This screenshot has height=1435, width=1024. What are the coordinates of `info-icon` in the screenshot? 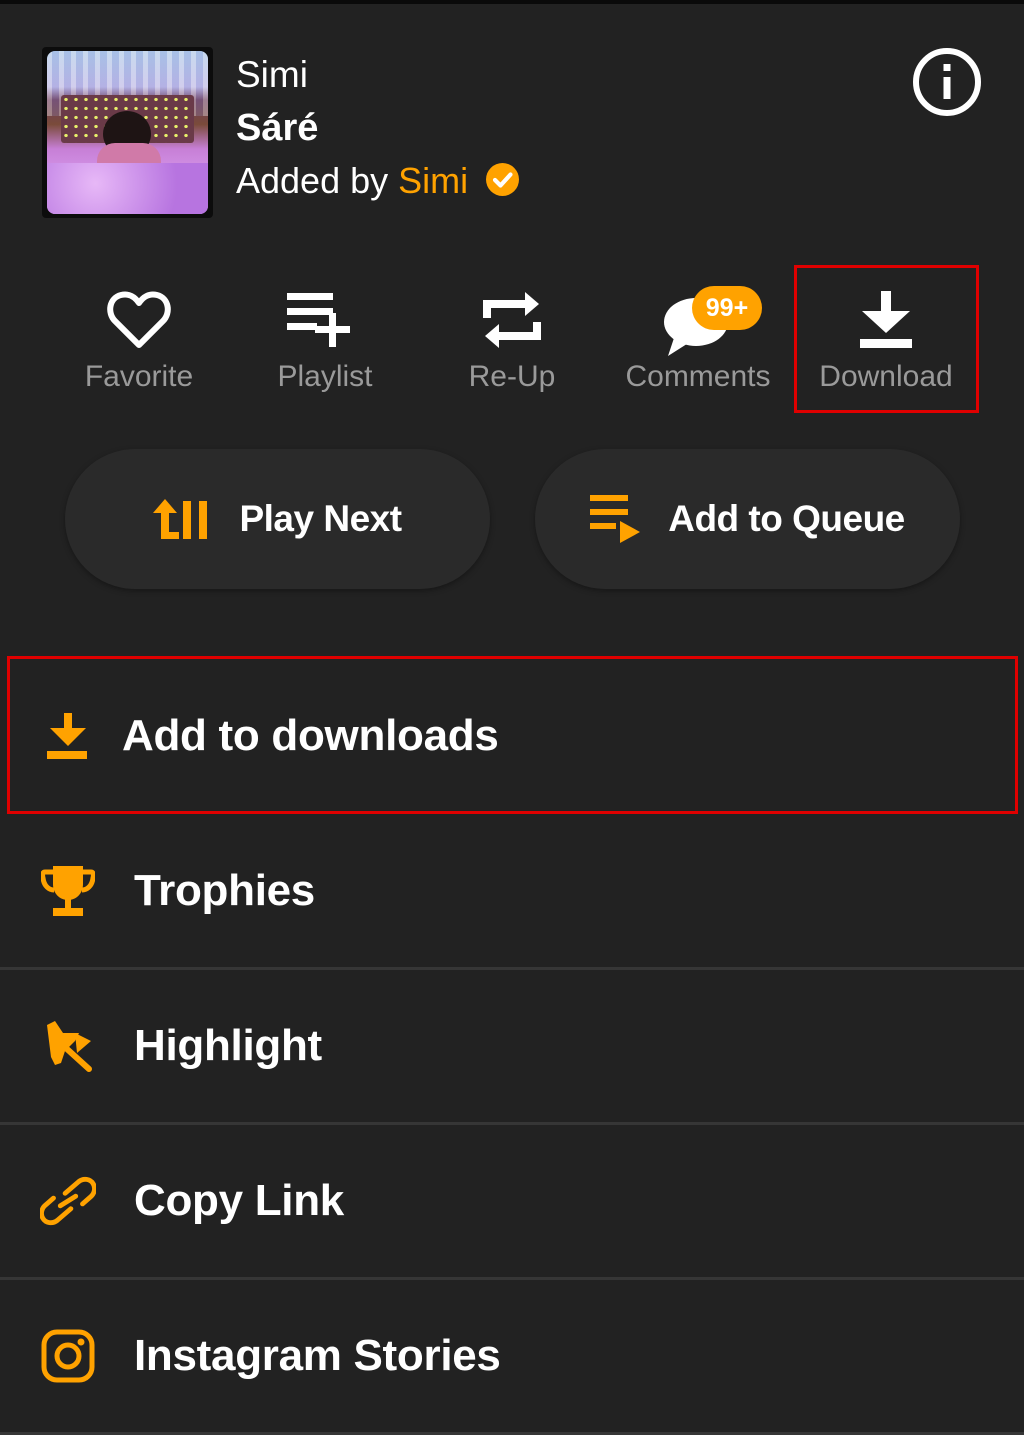 It's located at (947, 82).